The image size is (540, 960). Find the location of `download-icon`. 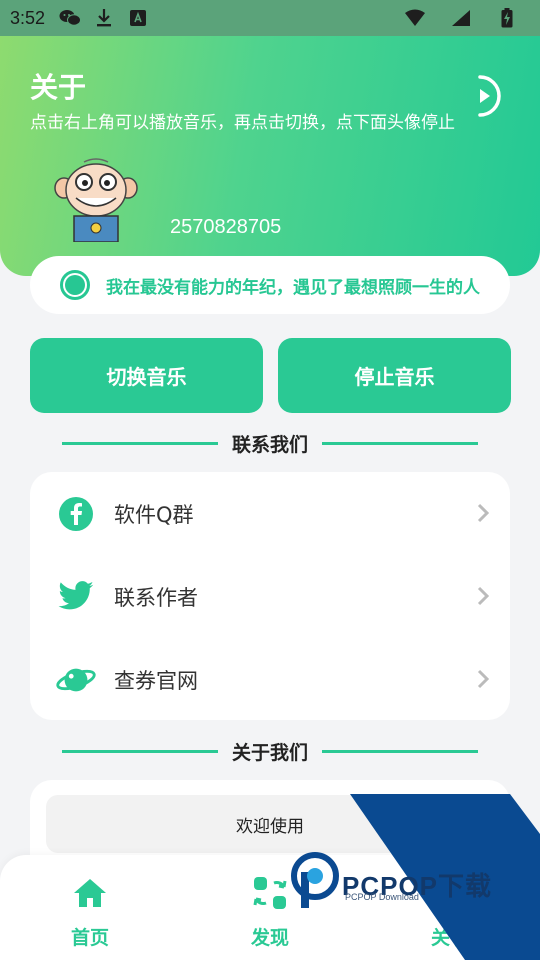

download-icon is located at coordinates (104, 18).